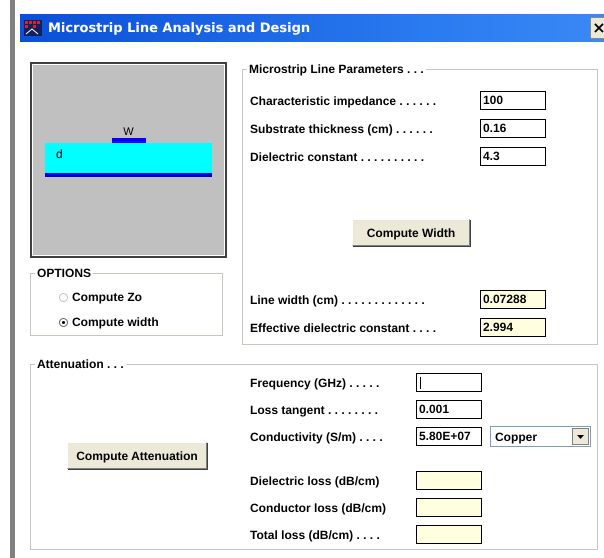  I want to click on field-label: Line width (cm) . . . . . . . . . . . . ., so click(338, 299).